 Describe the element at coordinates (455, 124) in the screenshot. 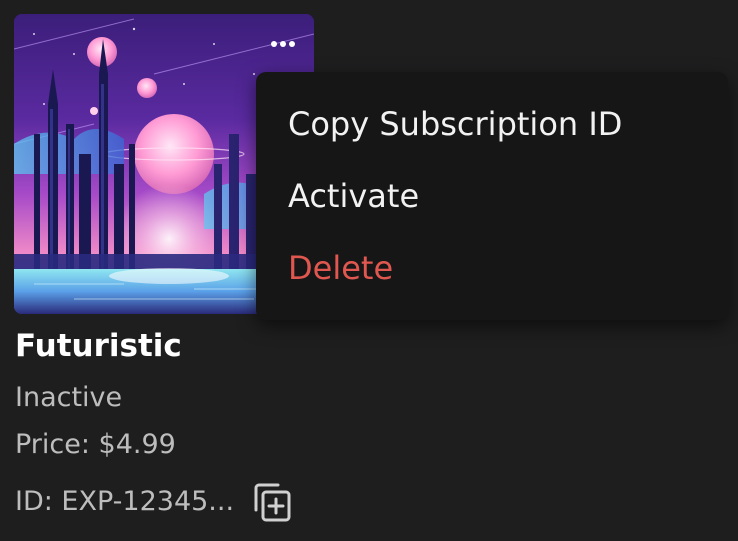

I see `menu-item-copy-subscription-id: Copy Subscription ID` at that location.